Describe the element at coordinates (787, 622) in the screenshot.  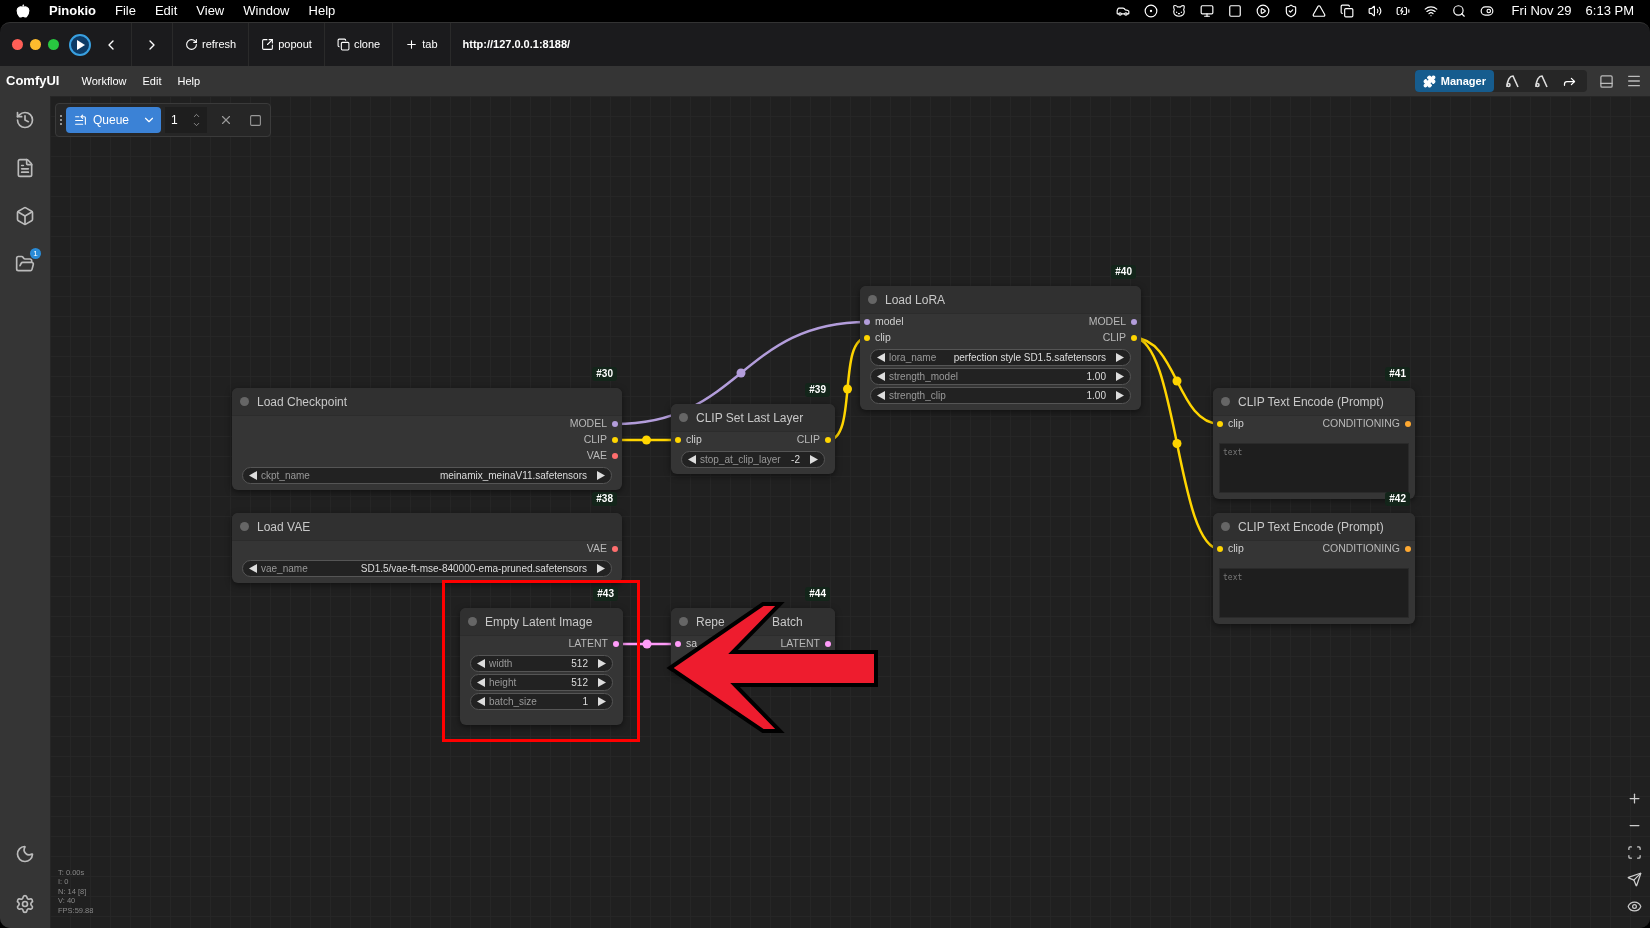
I see `node-title: Batch` at that location.